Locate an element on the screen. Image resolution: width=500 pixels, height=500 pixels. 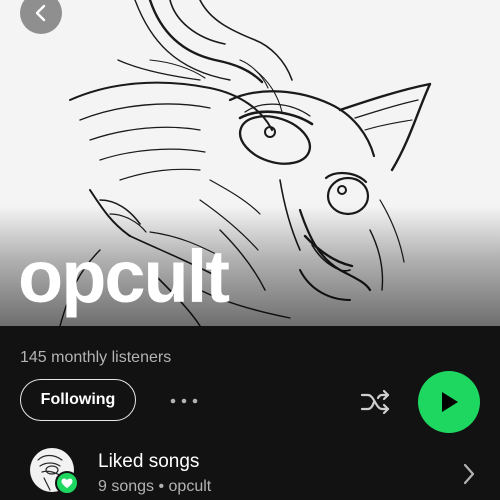
chevron-left-icon is located at coordinates (40, 13).